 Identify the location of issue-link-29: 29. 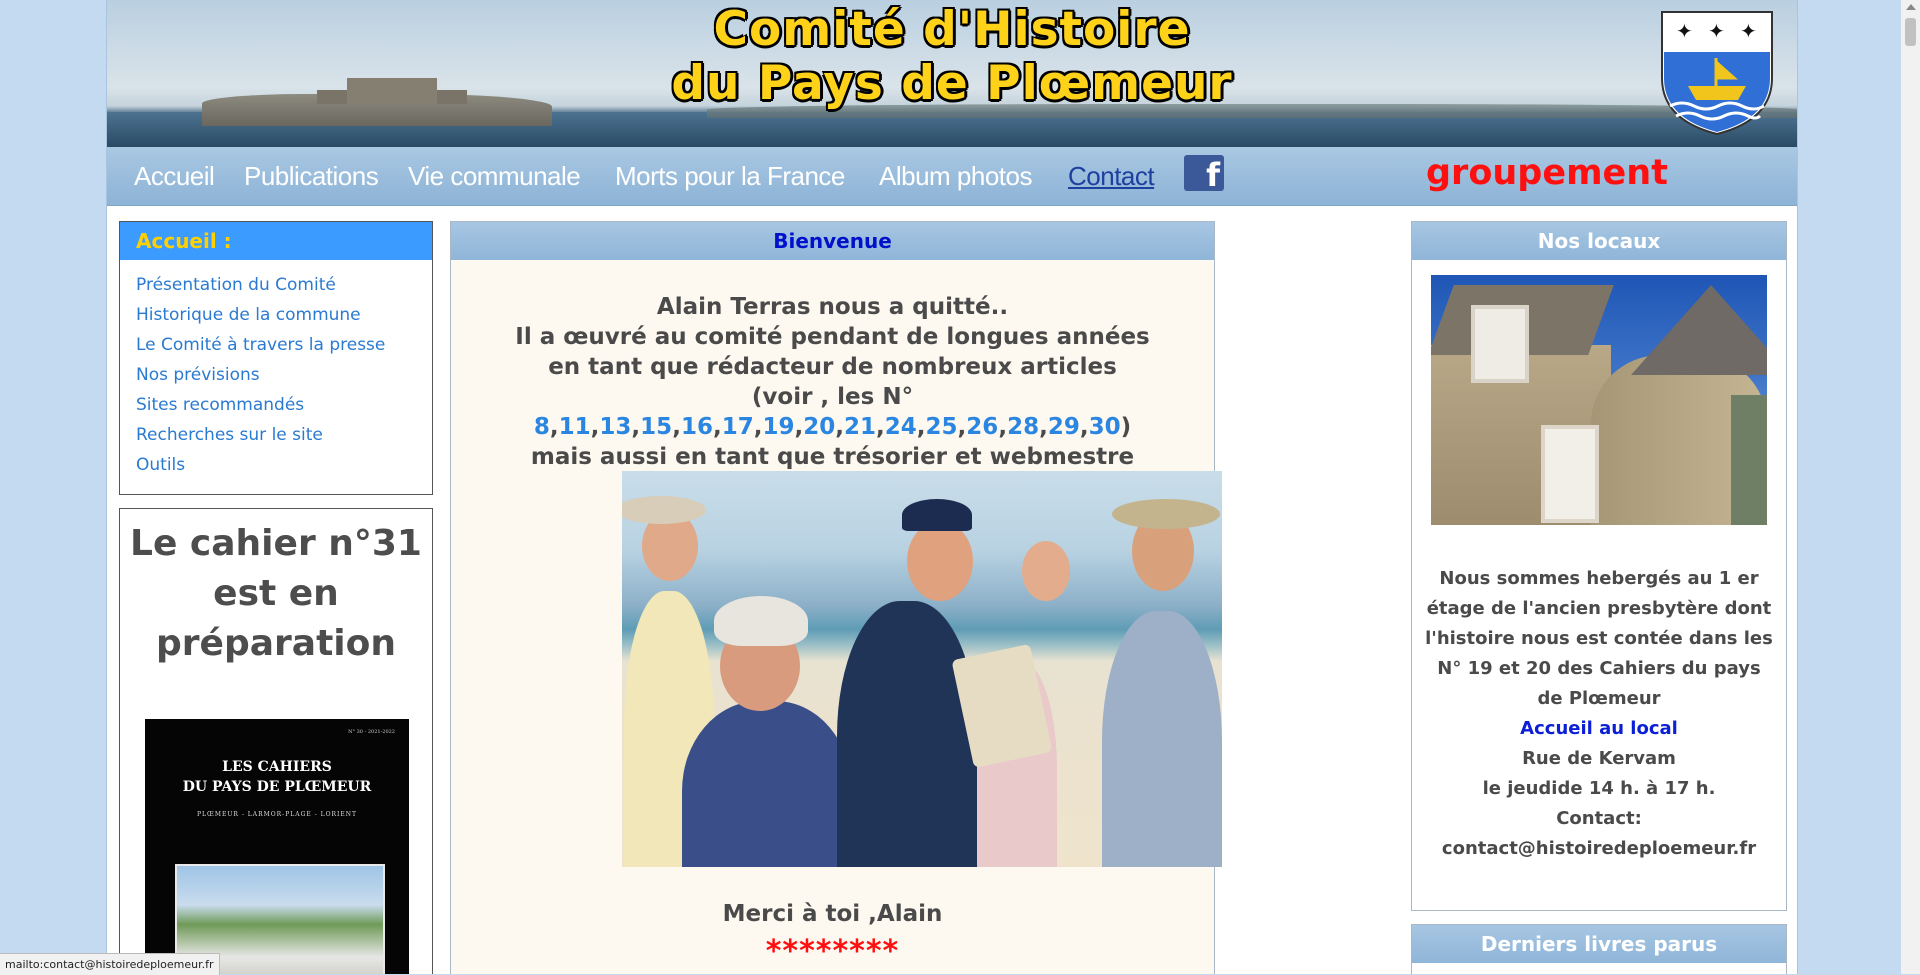
(1064, 427).